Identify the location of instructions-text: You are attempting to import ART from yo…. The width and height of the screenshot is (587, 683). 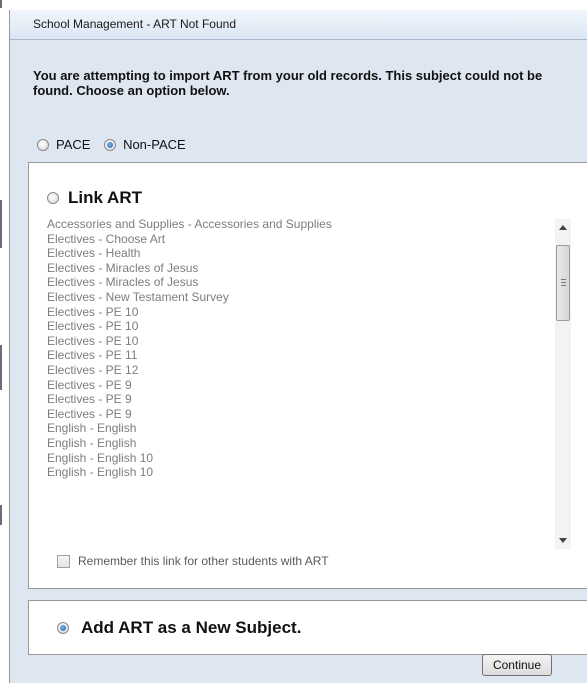
(288, 83).